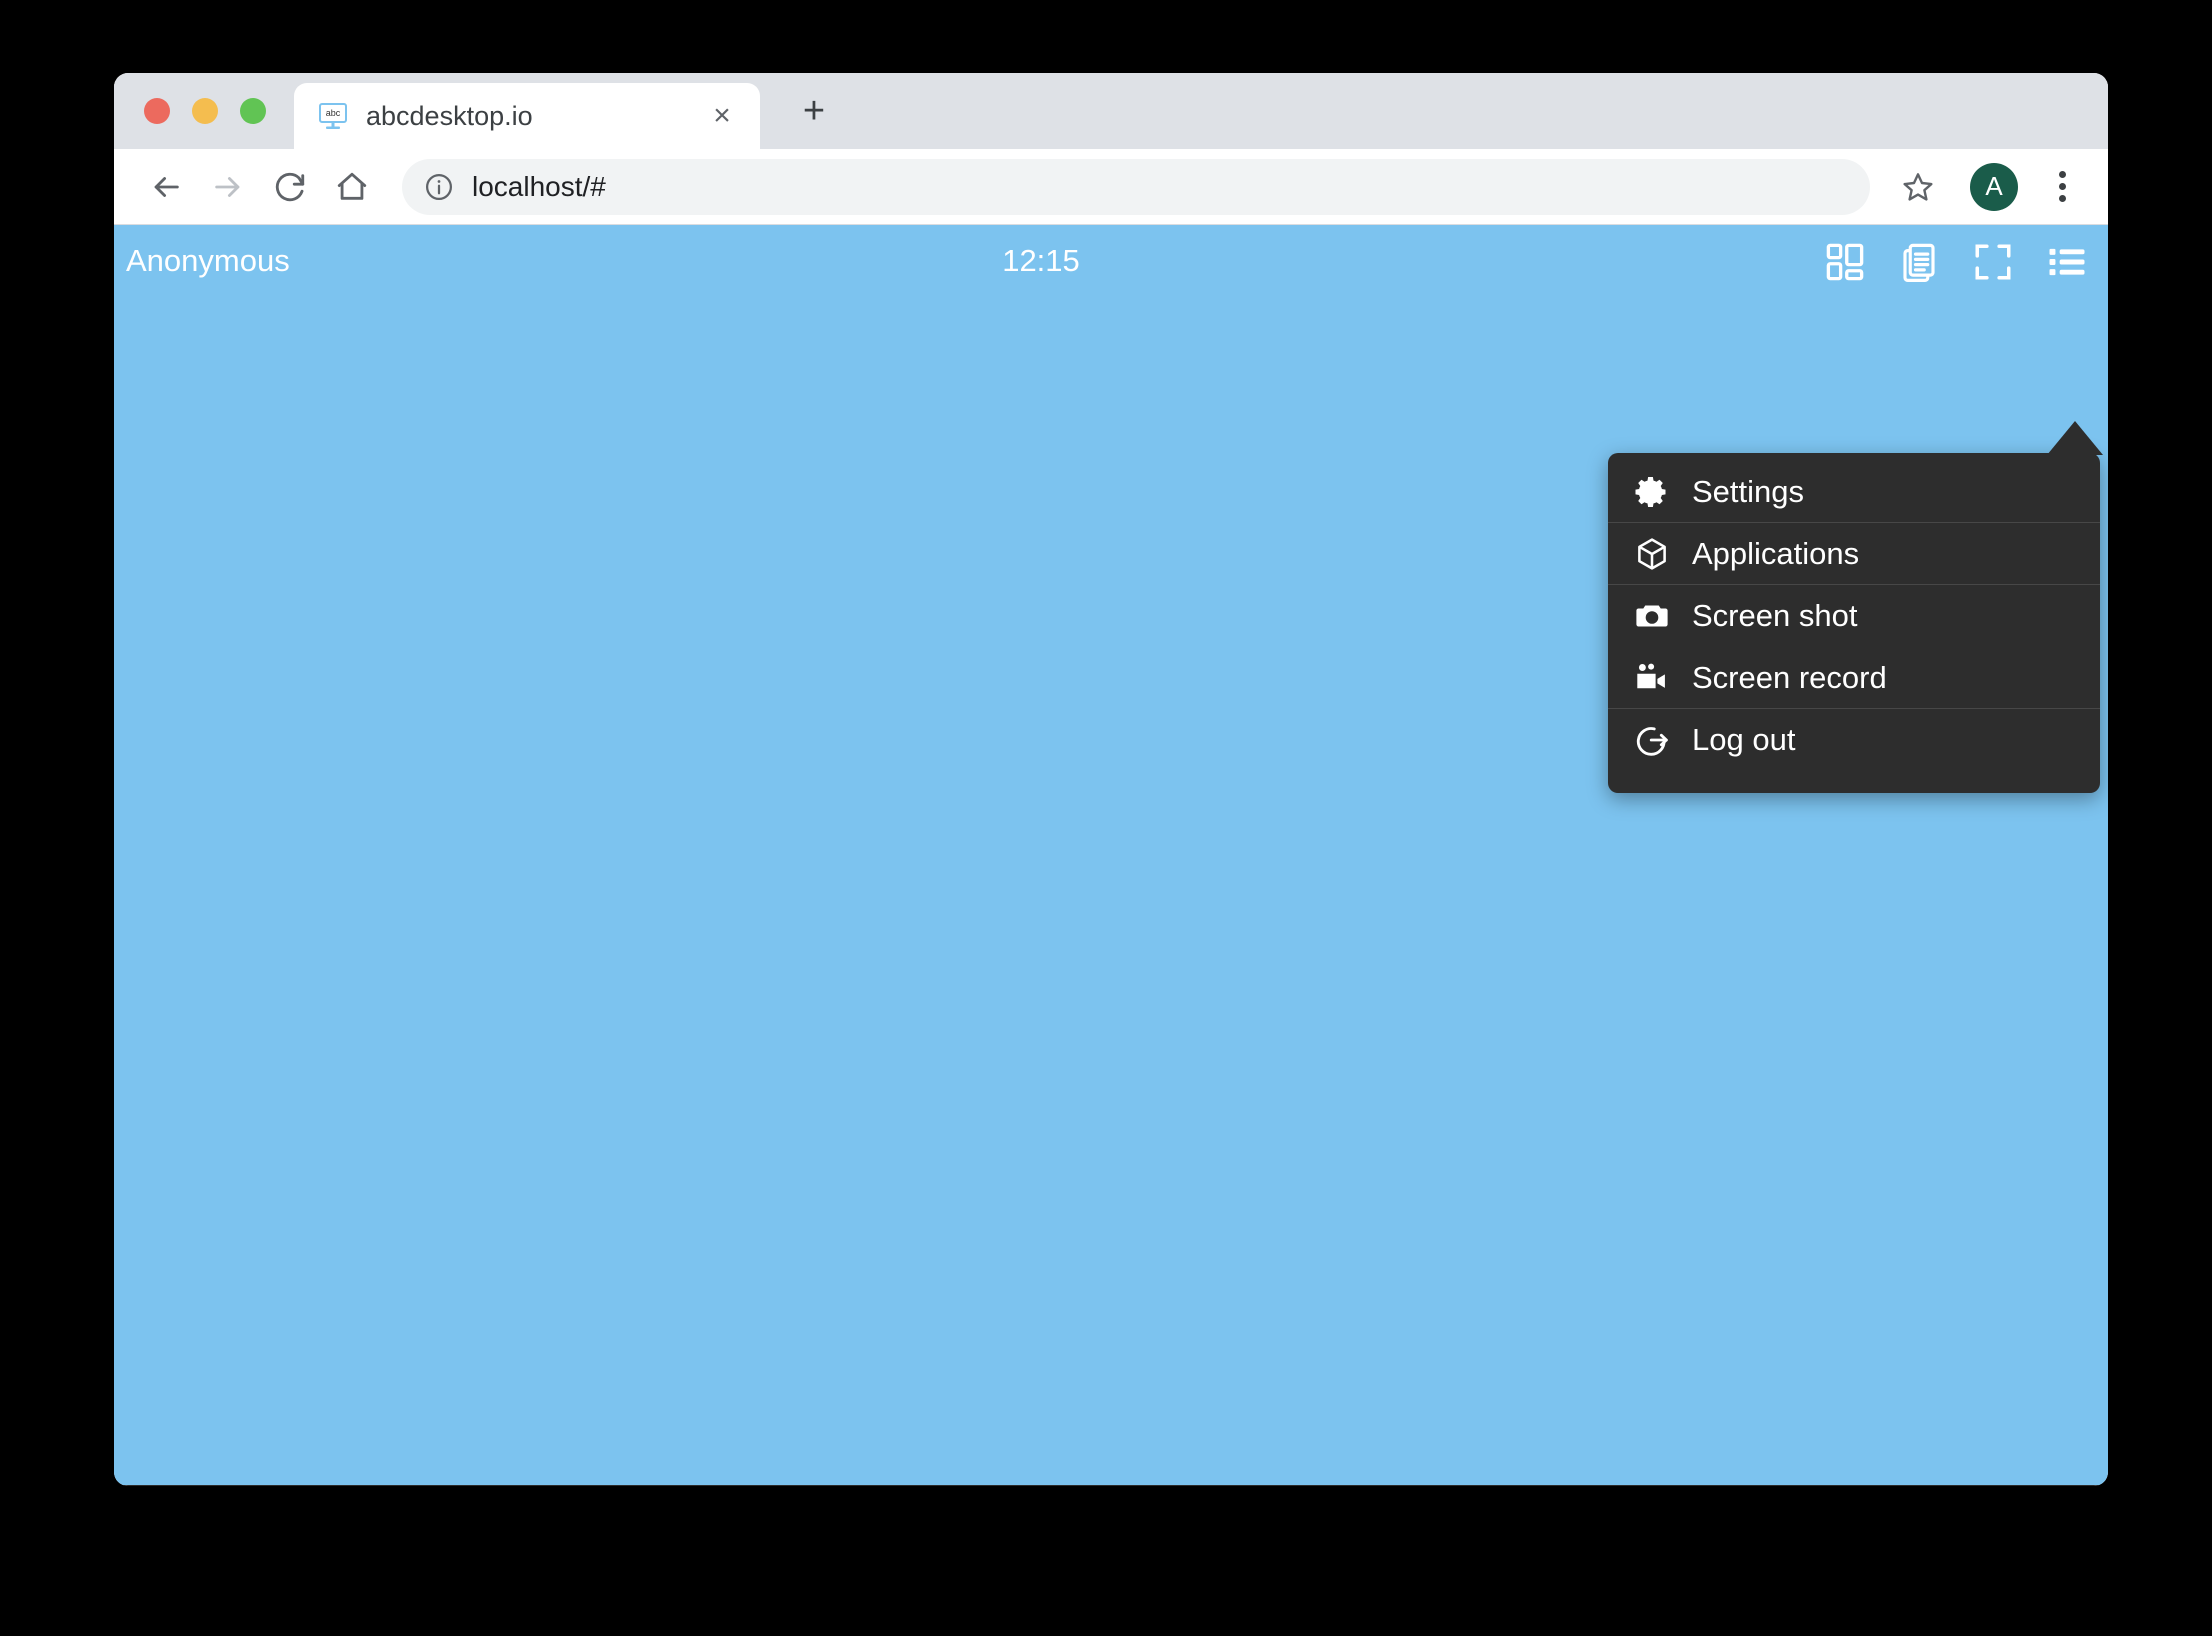 The image size is (2212, 1636). Describe the element at coordinates (722, 116) in the screenshot. I see `close-icon: ×` at that location.